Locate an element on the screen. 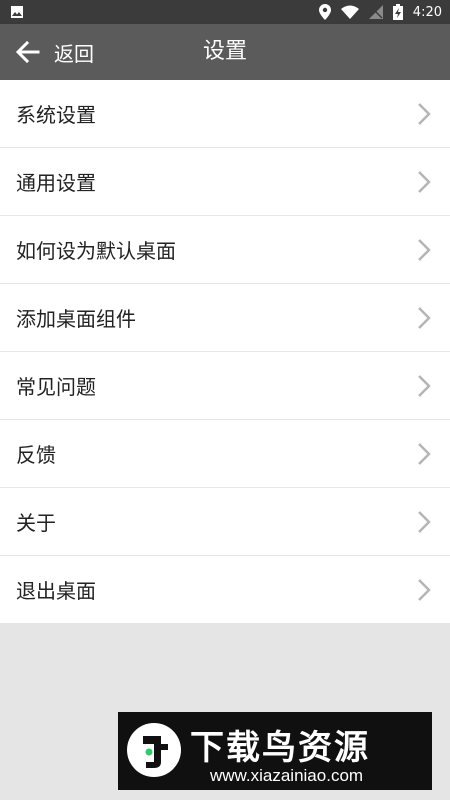 The height and width of the screenshot is (800, 450). menu-item-faq: 常见问题 is located at coordinates (225, 386).